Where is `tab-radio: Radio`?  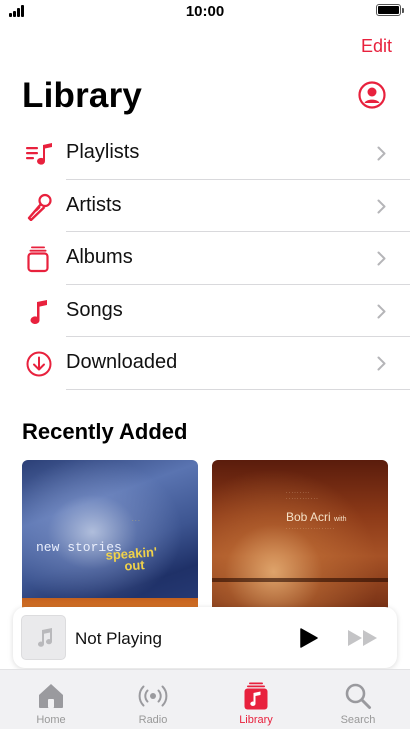
tab-radio: Radio is located at coordinates (153, 699).